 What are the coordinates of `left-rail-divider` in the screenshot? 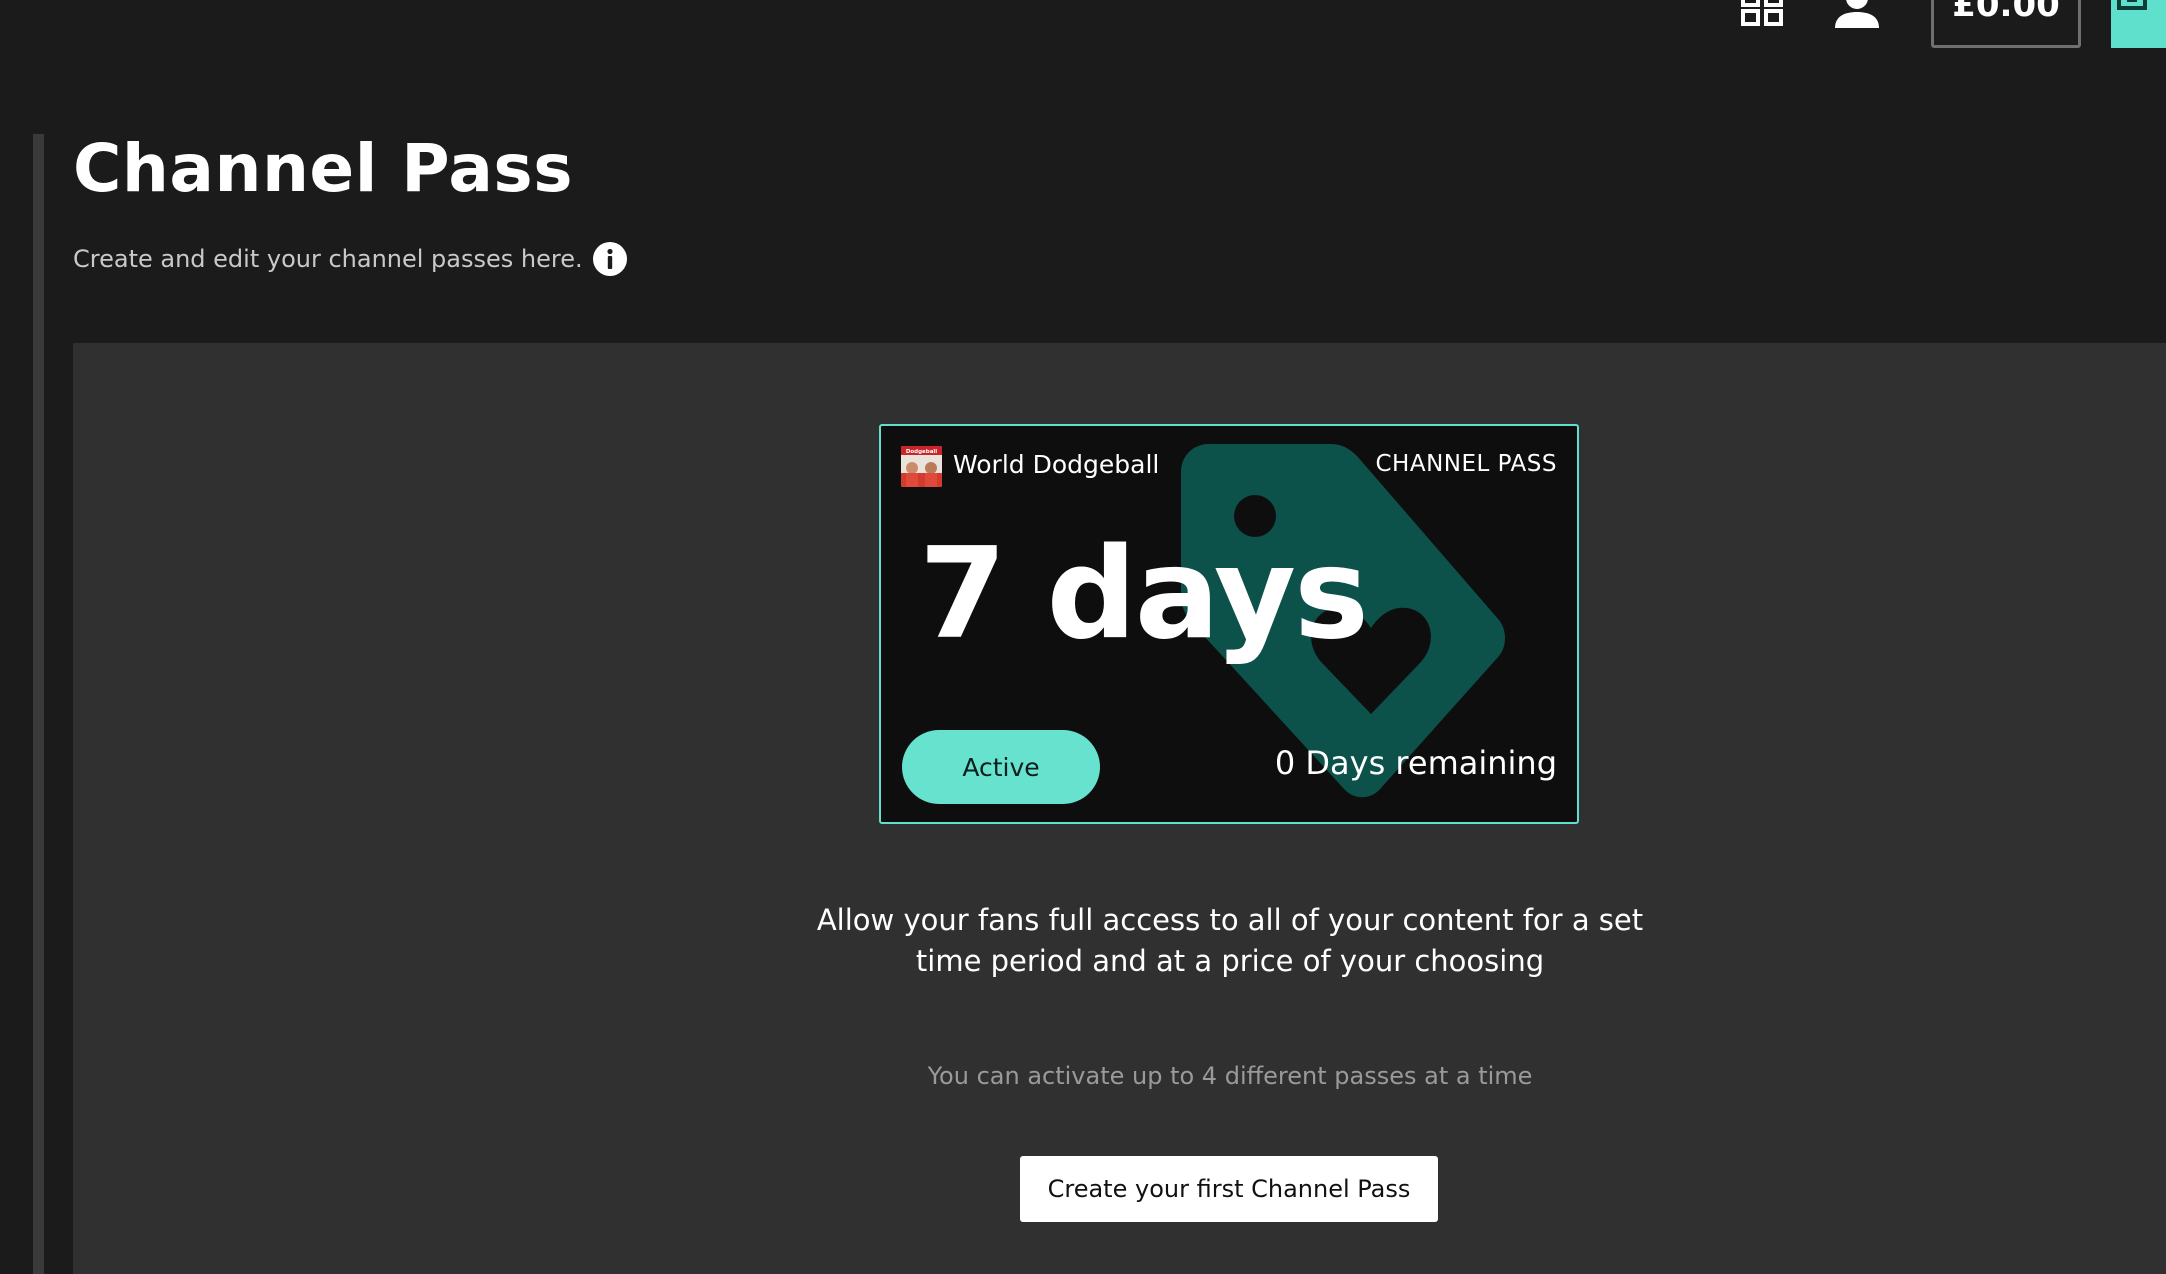 It's located at (38, 704).